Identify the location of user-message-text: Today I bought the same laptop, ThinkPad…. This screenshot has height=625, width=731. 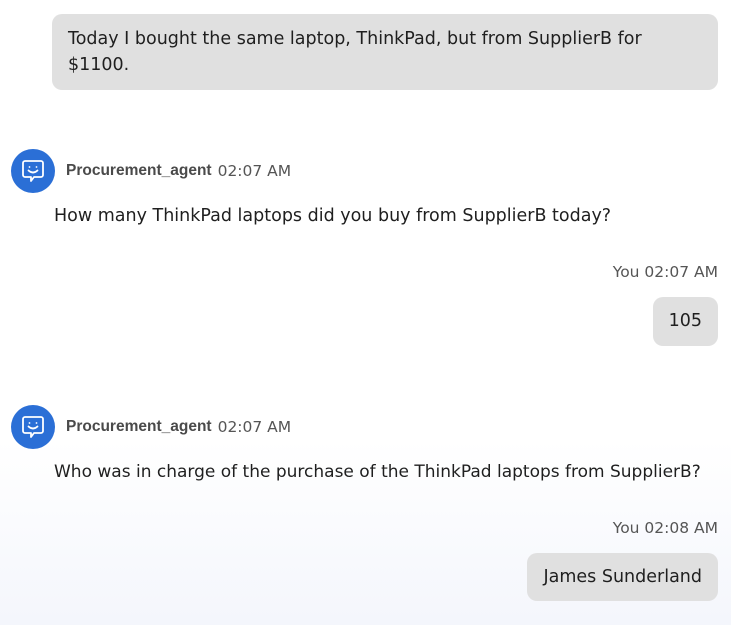
(355, 52).